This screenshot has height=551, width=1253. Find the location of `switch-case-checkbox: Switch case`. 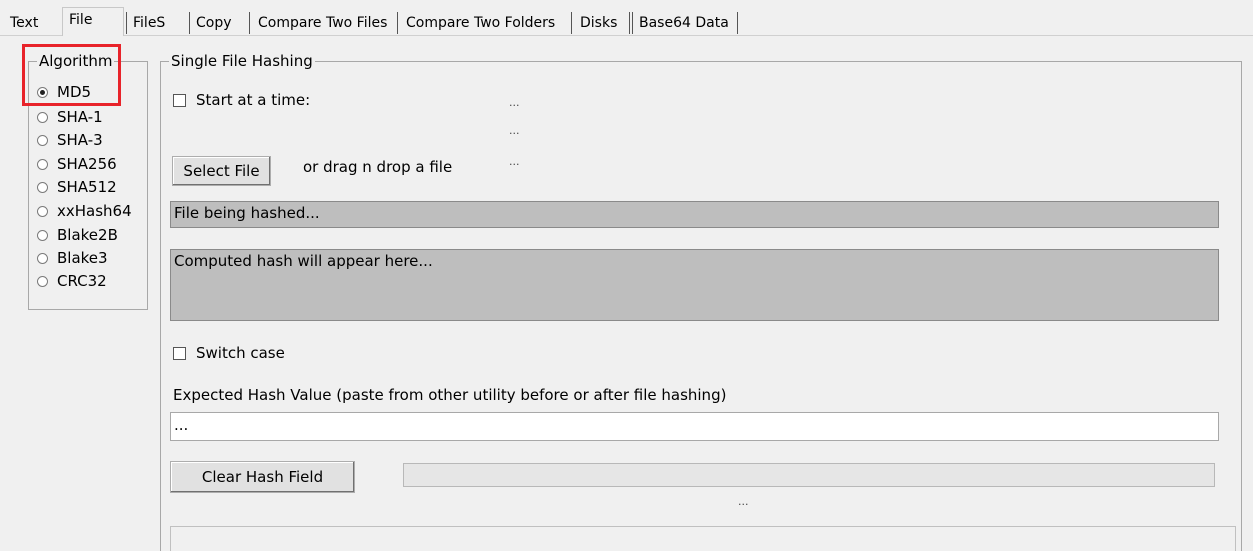

switch-case-checkbox: Switch case is located at coordinates (229, 353).